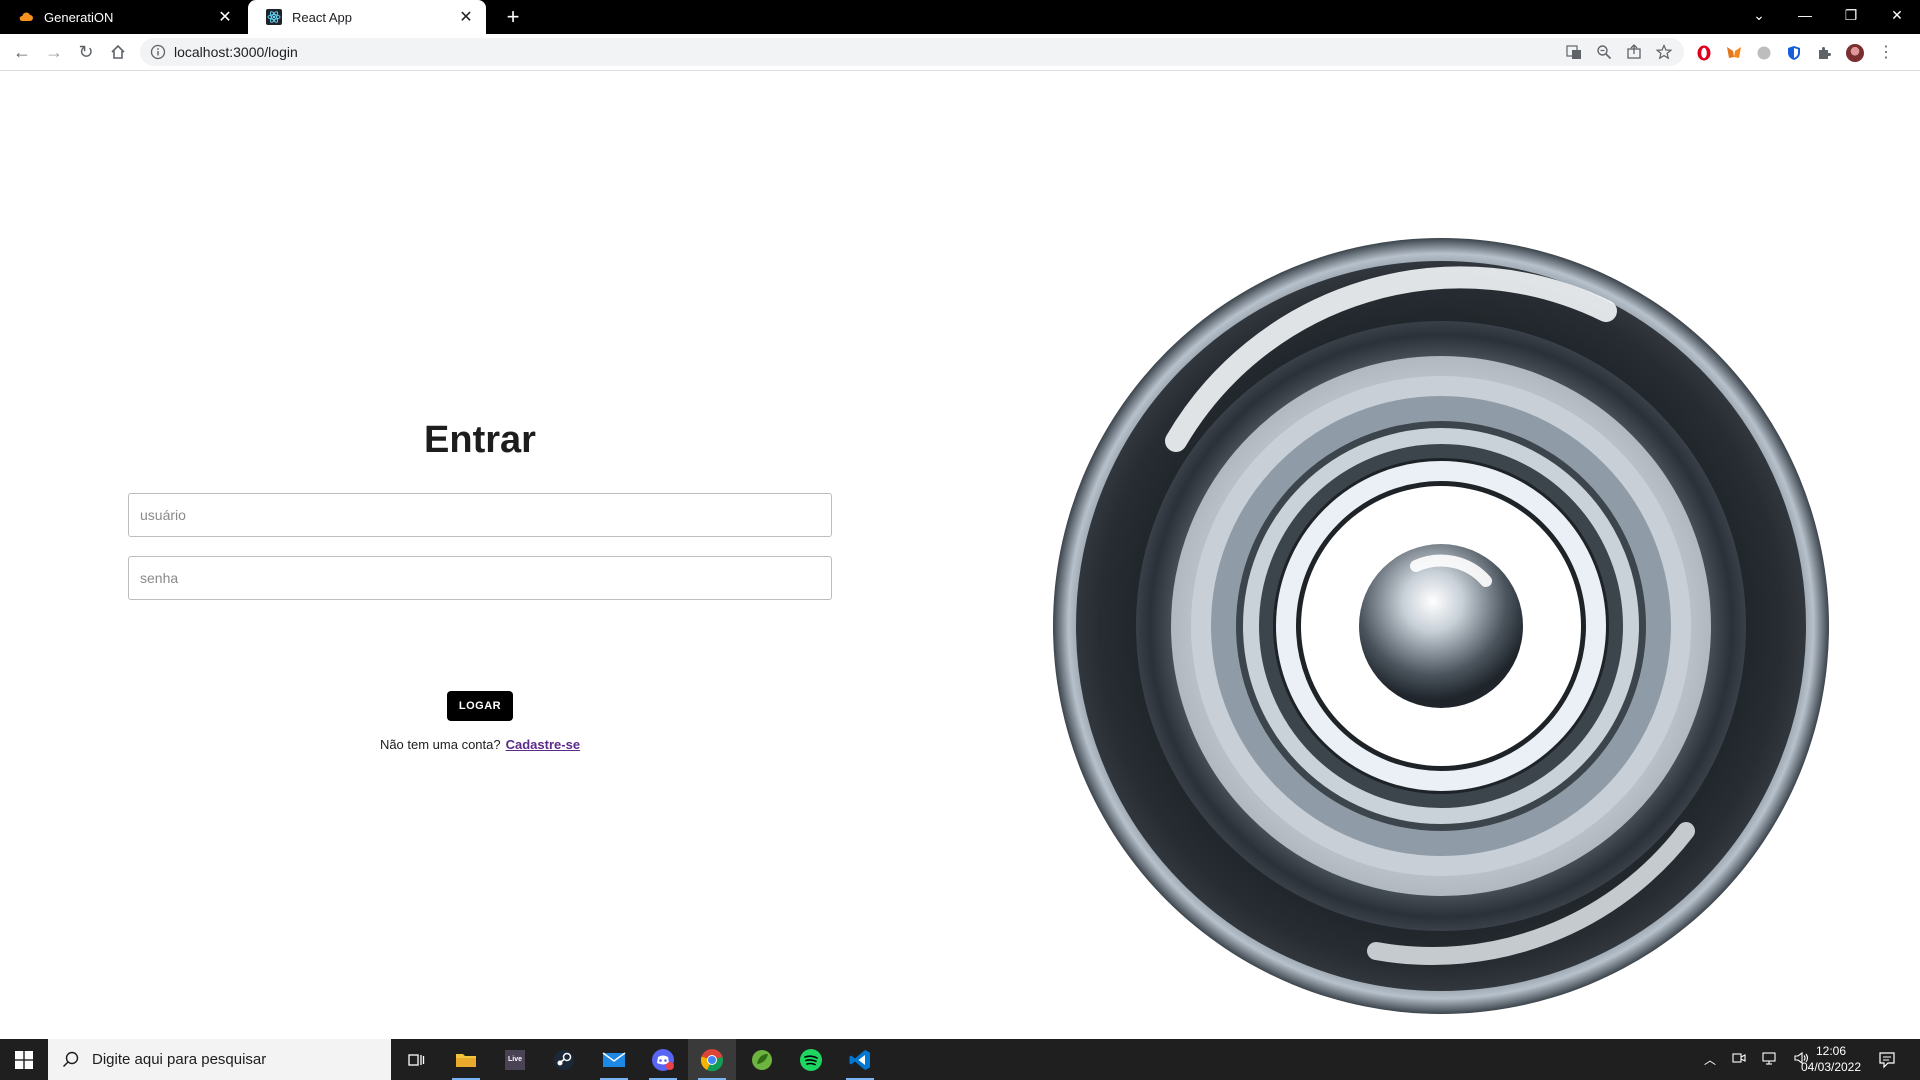  I want to click on bookmark-star-icon, so click(1664, 52).